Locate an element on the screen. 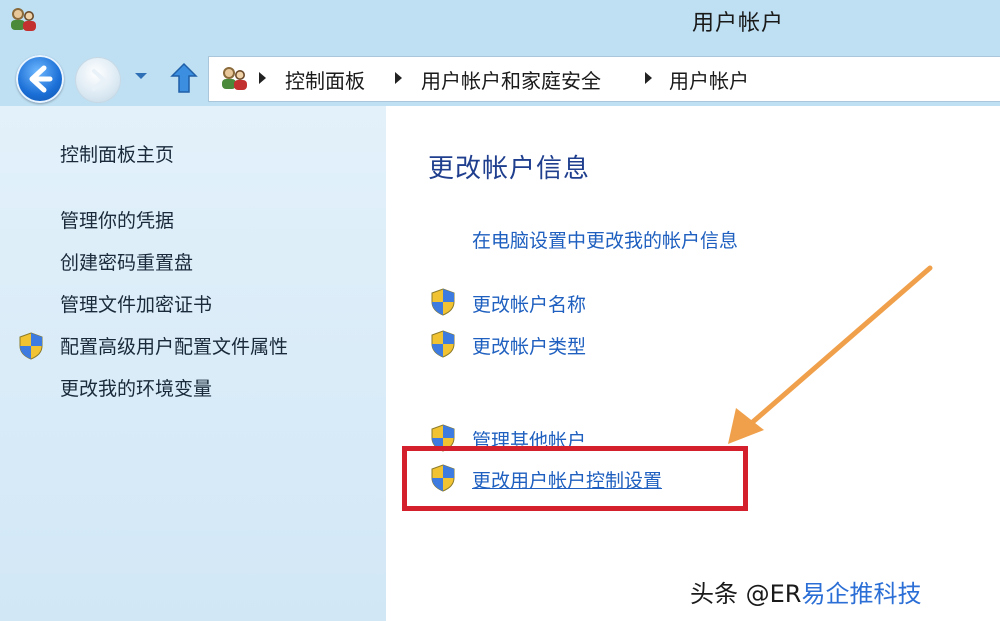 This screenshot has width=1000, height=621. navigation-bar: 控制面板 用户帐户和家庭安全 用户帐户 is located at coordinates (500, 77).